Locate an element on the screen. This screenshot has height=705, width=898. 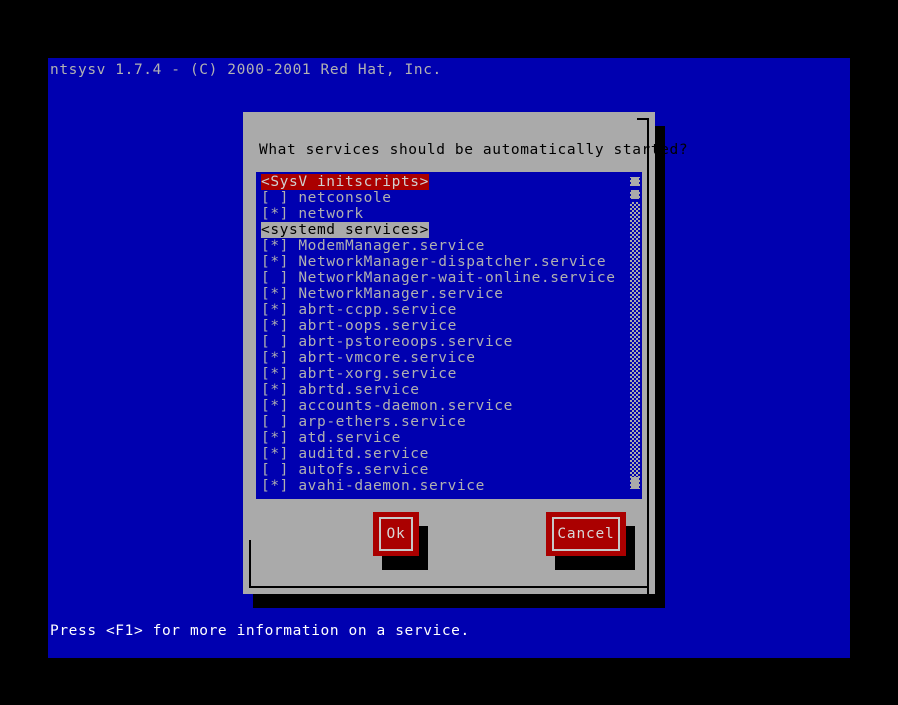
list-item-label: network is located at coordinates (331, 214).